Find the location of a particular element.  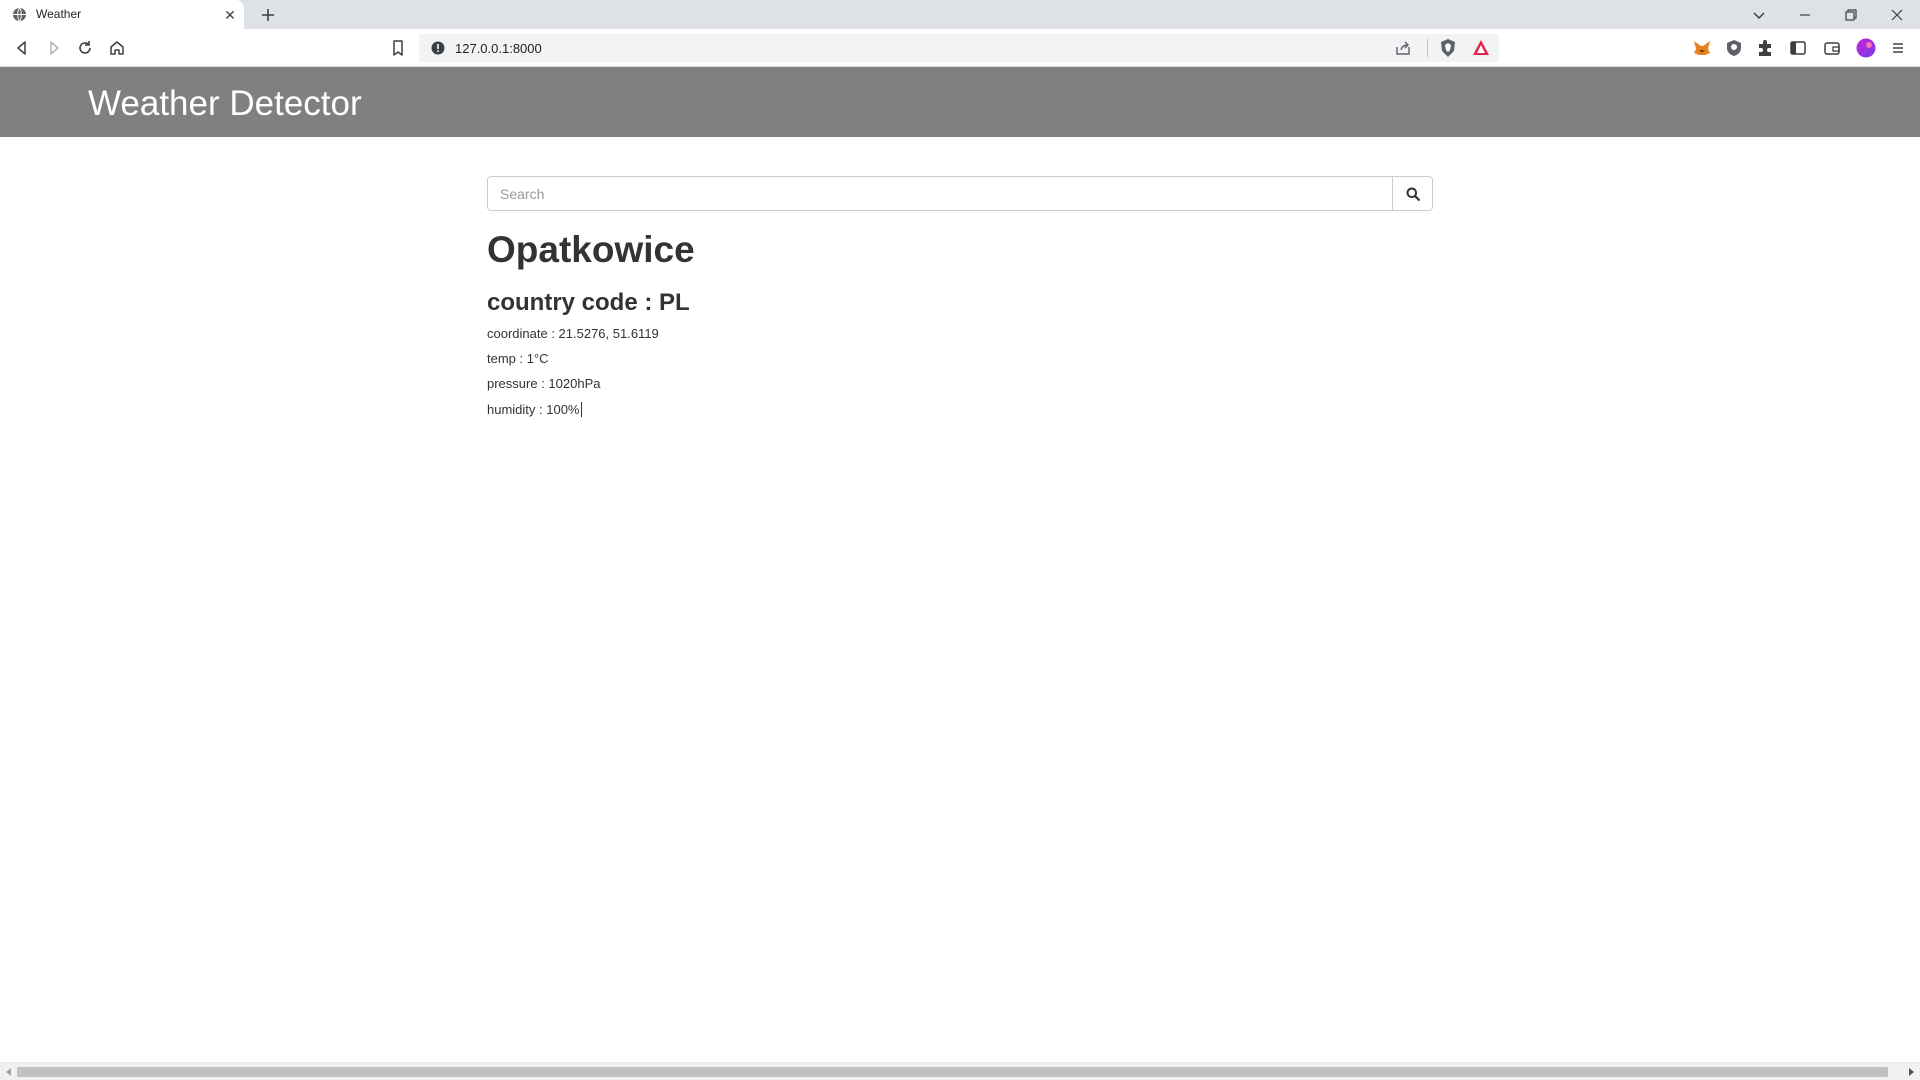

metamask-fox-icon is located at coordinates (1702, 48).